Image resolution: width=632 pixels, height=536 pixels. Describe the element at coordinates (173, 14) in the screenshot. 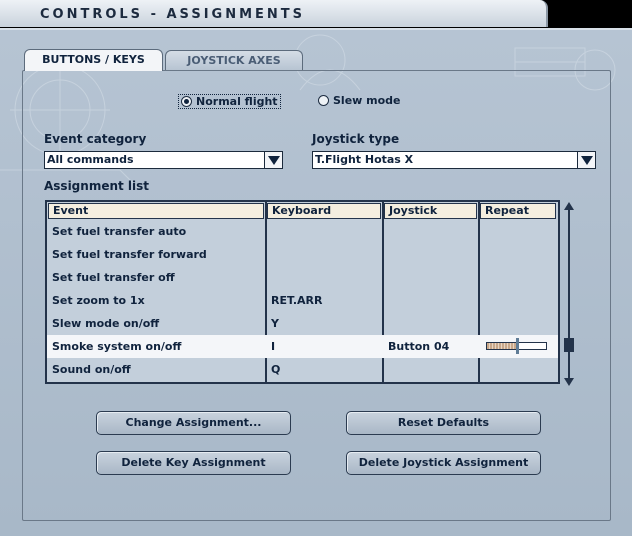

I see `window-title: CONTROLS - ASSIGNMENTS` at that location.